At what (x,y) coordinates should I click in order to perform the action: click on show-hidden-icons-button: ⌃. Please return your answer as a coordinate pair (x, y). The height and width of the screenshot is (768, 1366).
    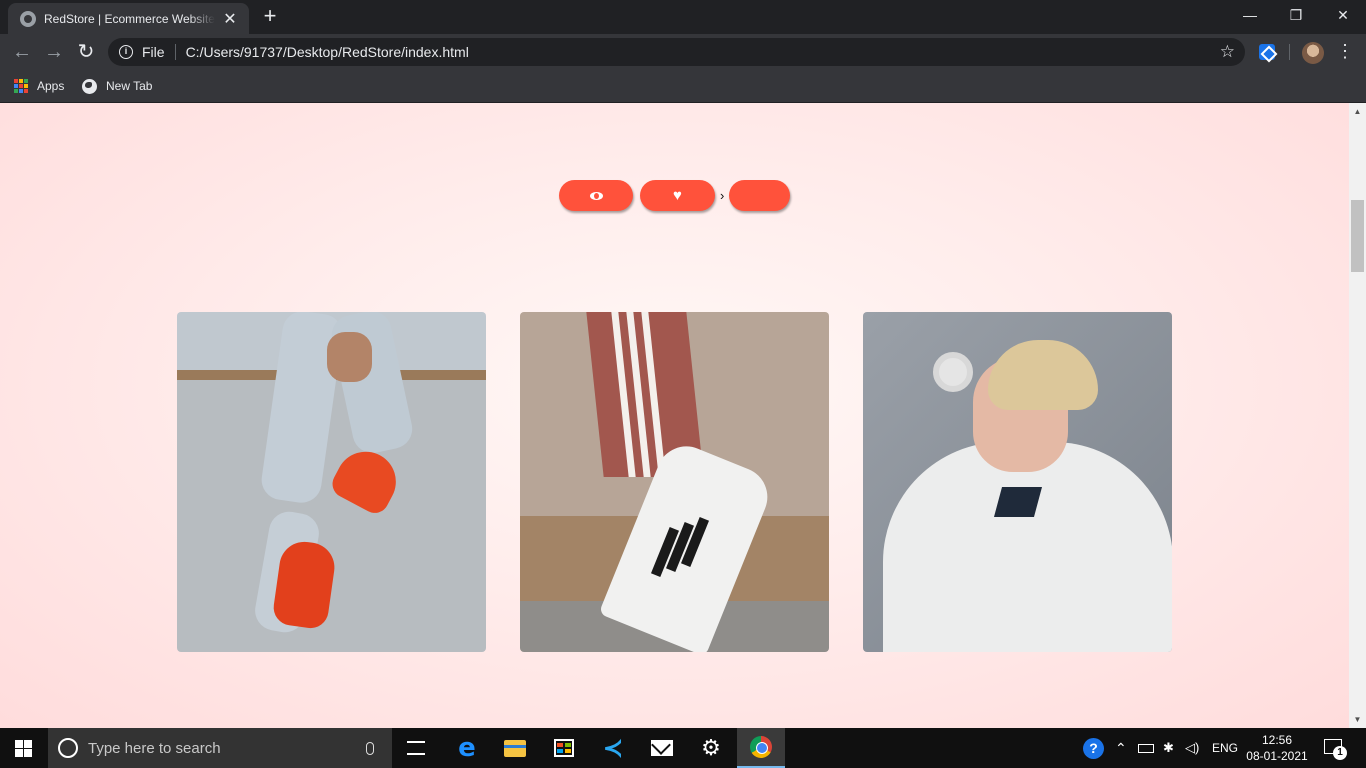
    Looking at the image, I should click on (1121, 748).